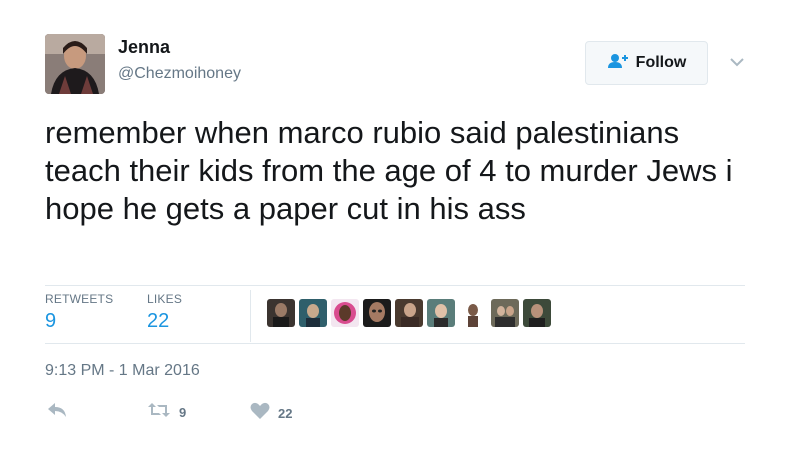 The image size is (791, 457). I want to click on stats-separator, so click(250, 316).